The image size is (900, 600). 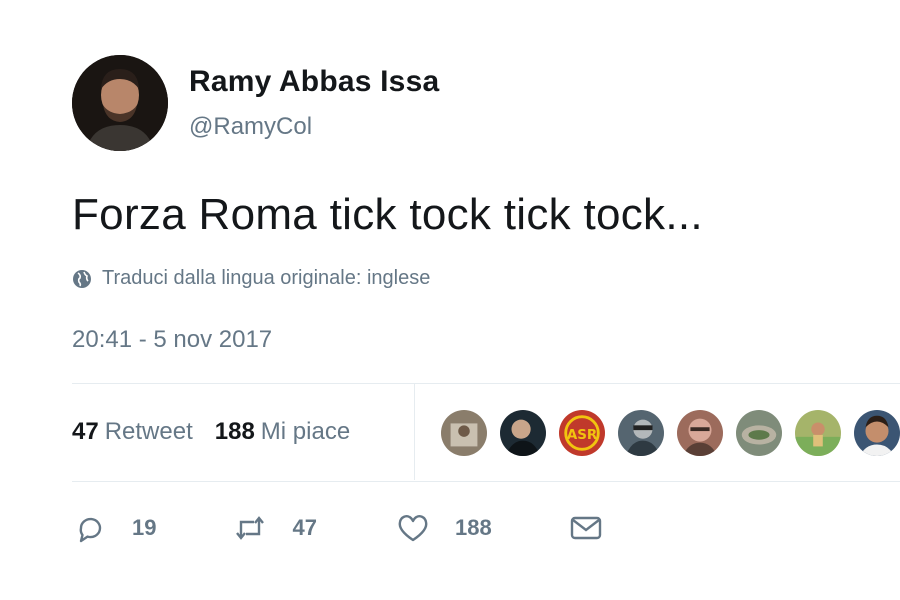 What do you see at coordinates (85, 431) in the screenshot?
I see `retweets-count: 47` at bounding box center [85, 431].